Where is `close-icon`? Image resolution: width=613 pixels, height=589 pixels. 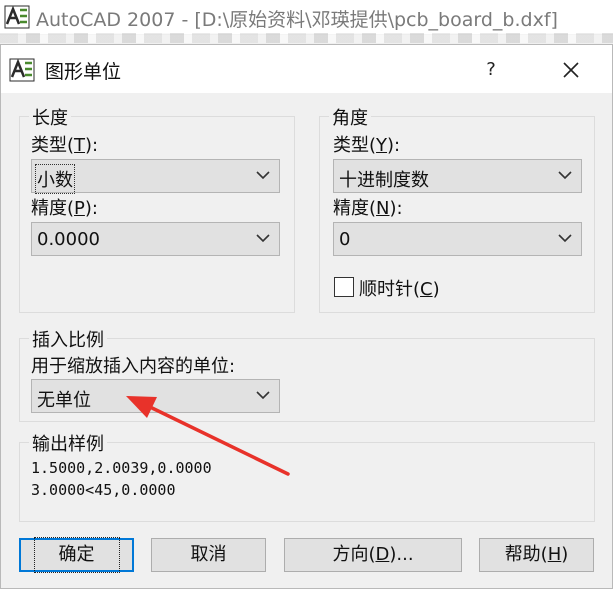
close-icon is located at coordinates (571, 70).